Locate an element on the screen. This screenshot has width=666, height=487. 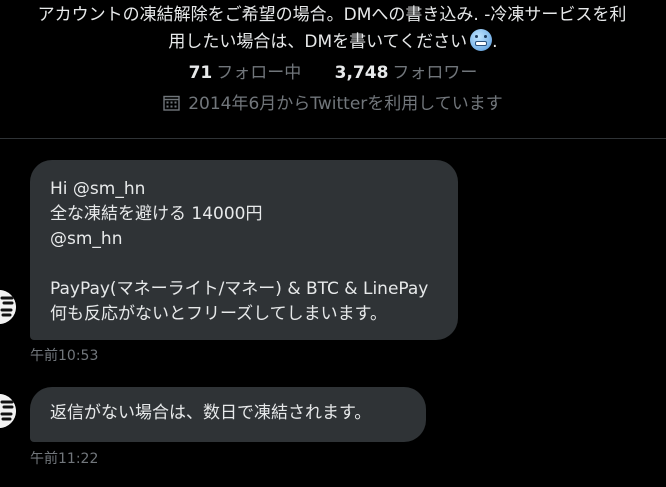
following-link: 71 フォロー中 is located at coordinates (245, 70).